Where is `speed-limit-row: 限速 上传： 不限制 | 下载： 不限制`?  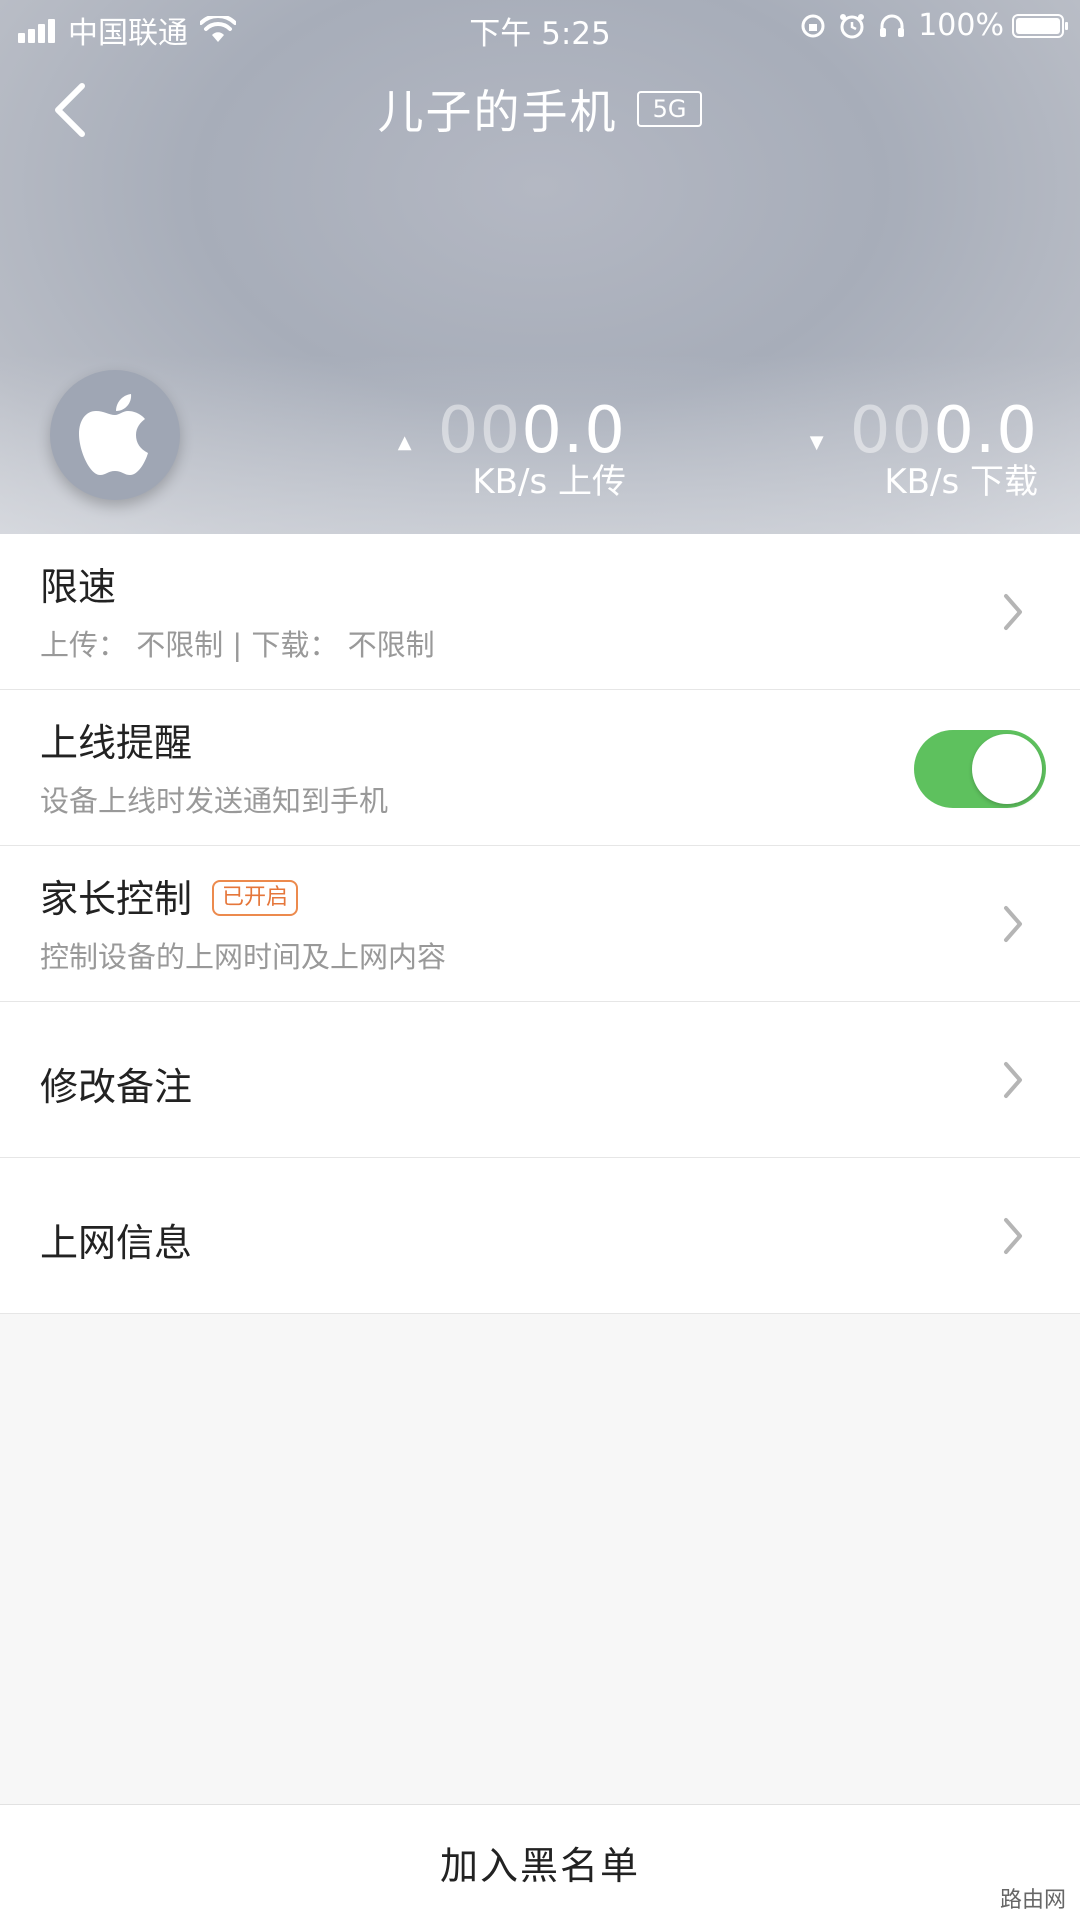
speed-limit-row: 限速 上传： 不限制 | 下载： 不限制 is located at coordinates (540, 612).